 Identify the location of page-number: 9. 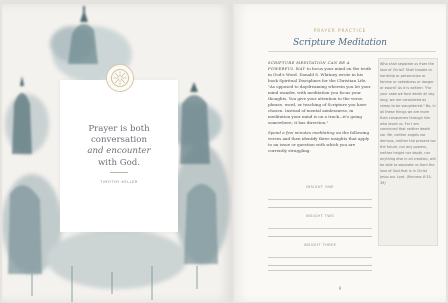
(340, 288).